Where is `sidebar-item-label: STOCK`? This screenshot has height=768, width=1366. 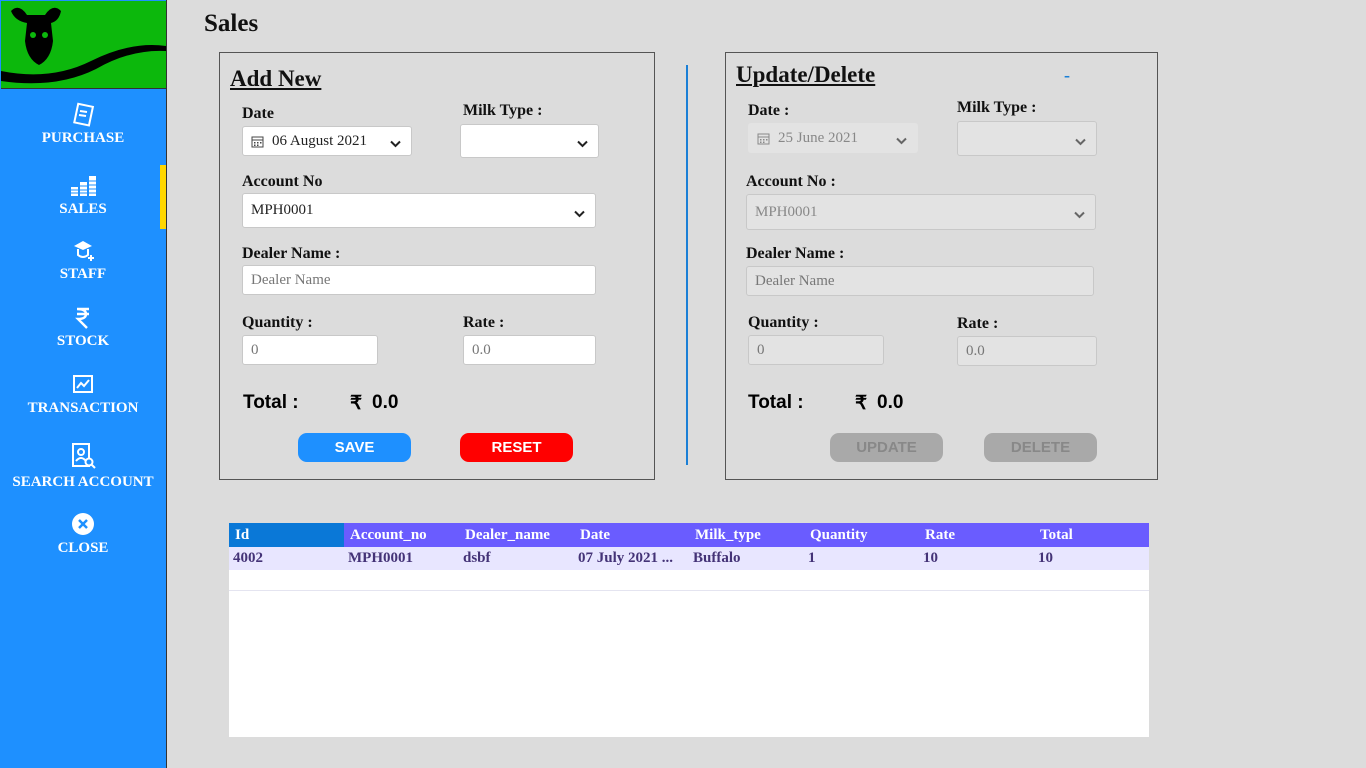
sidebar-item-label: STOCK is located at coordinates (83, 341).